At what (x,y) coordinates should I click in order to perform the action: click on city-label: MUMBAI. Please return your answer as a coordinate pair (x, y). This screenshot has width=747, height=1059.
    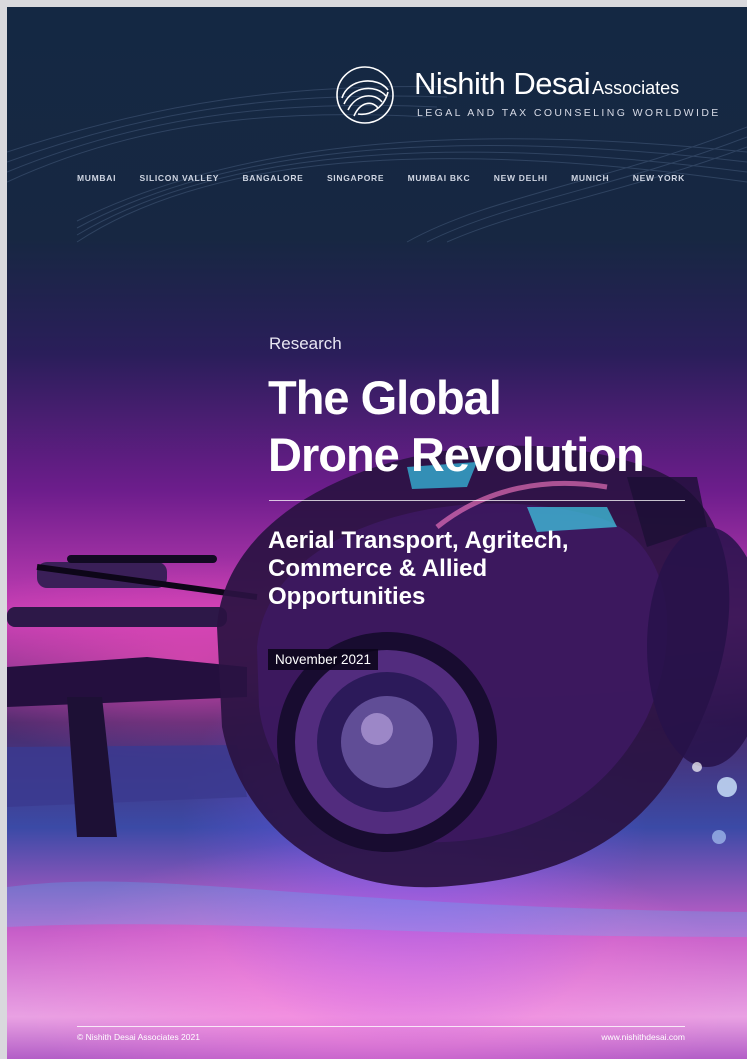
    Looking at the image, I should click on (97, 178).